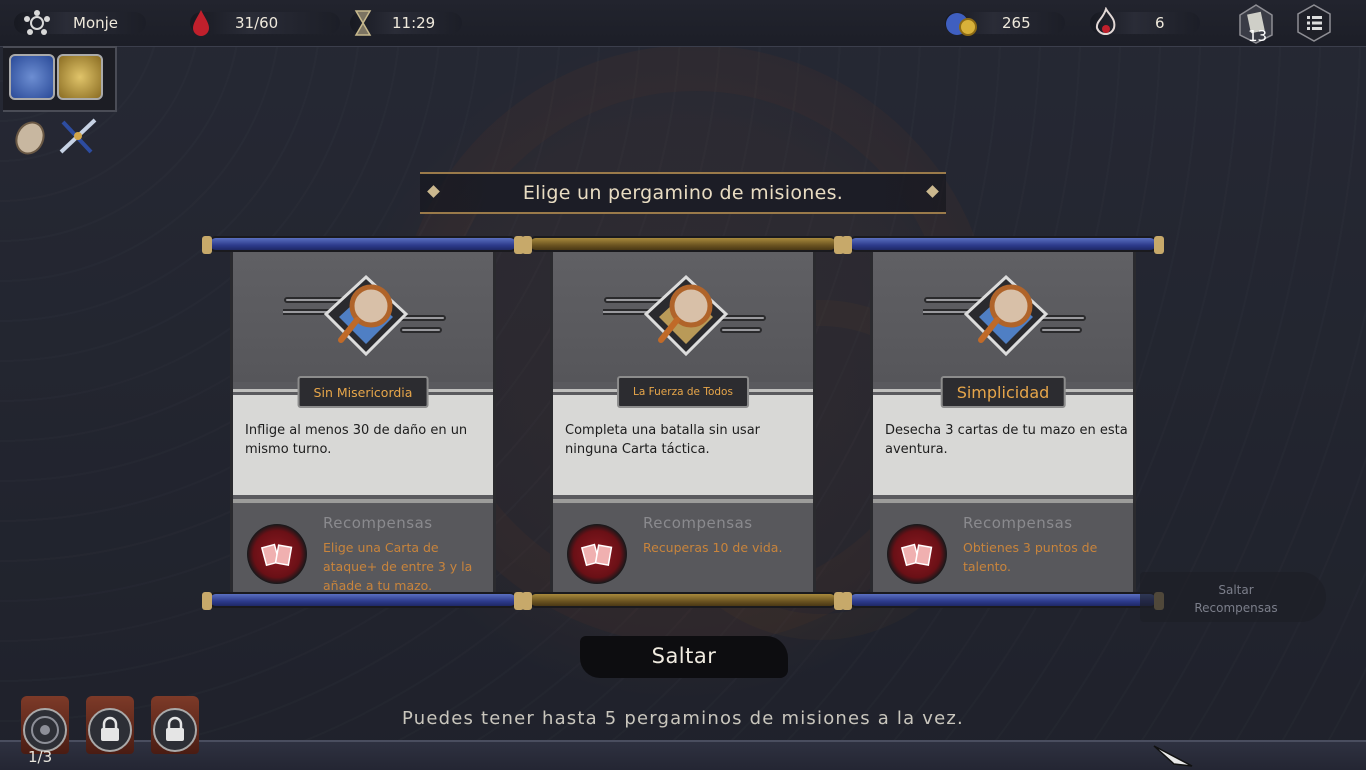 This screenshot has width=1366, height=770. What do you see at coordinates (201, 23) in the screenshot?
I see `blood-drop-icon` at bounding box center [201, 23].